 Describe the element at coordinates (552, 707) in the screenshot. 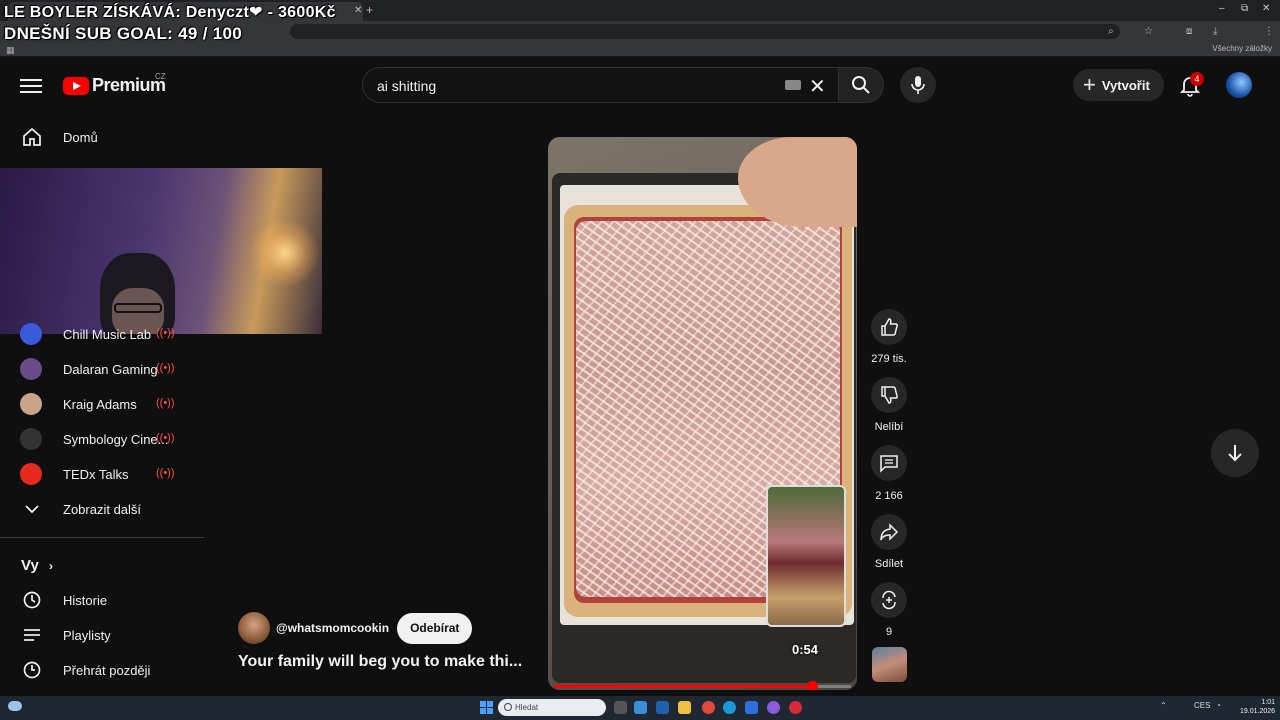

I see `taskbar-search-field: Hledat` at that location.